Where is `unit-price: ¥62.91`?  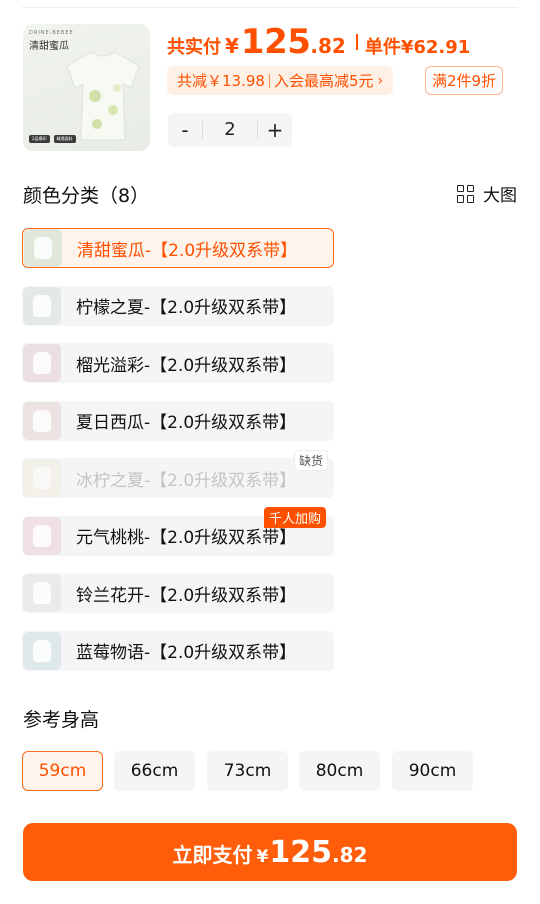
unit-price: ¥62.91 is located at coordinates (435, 47).